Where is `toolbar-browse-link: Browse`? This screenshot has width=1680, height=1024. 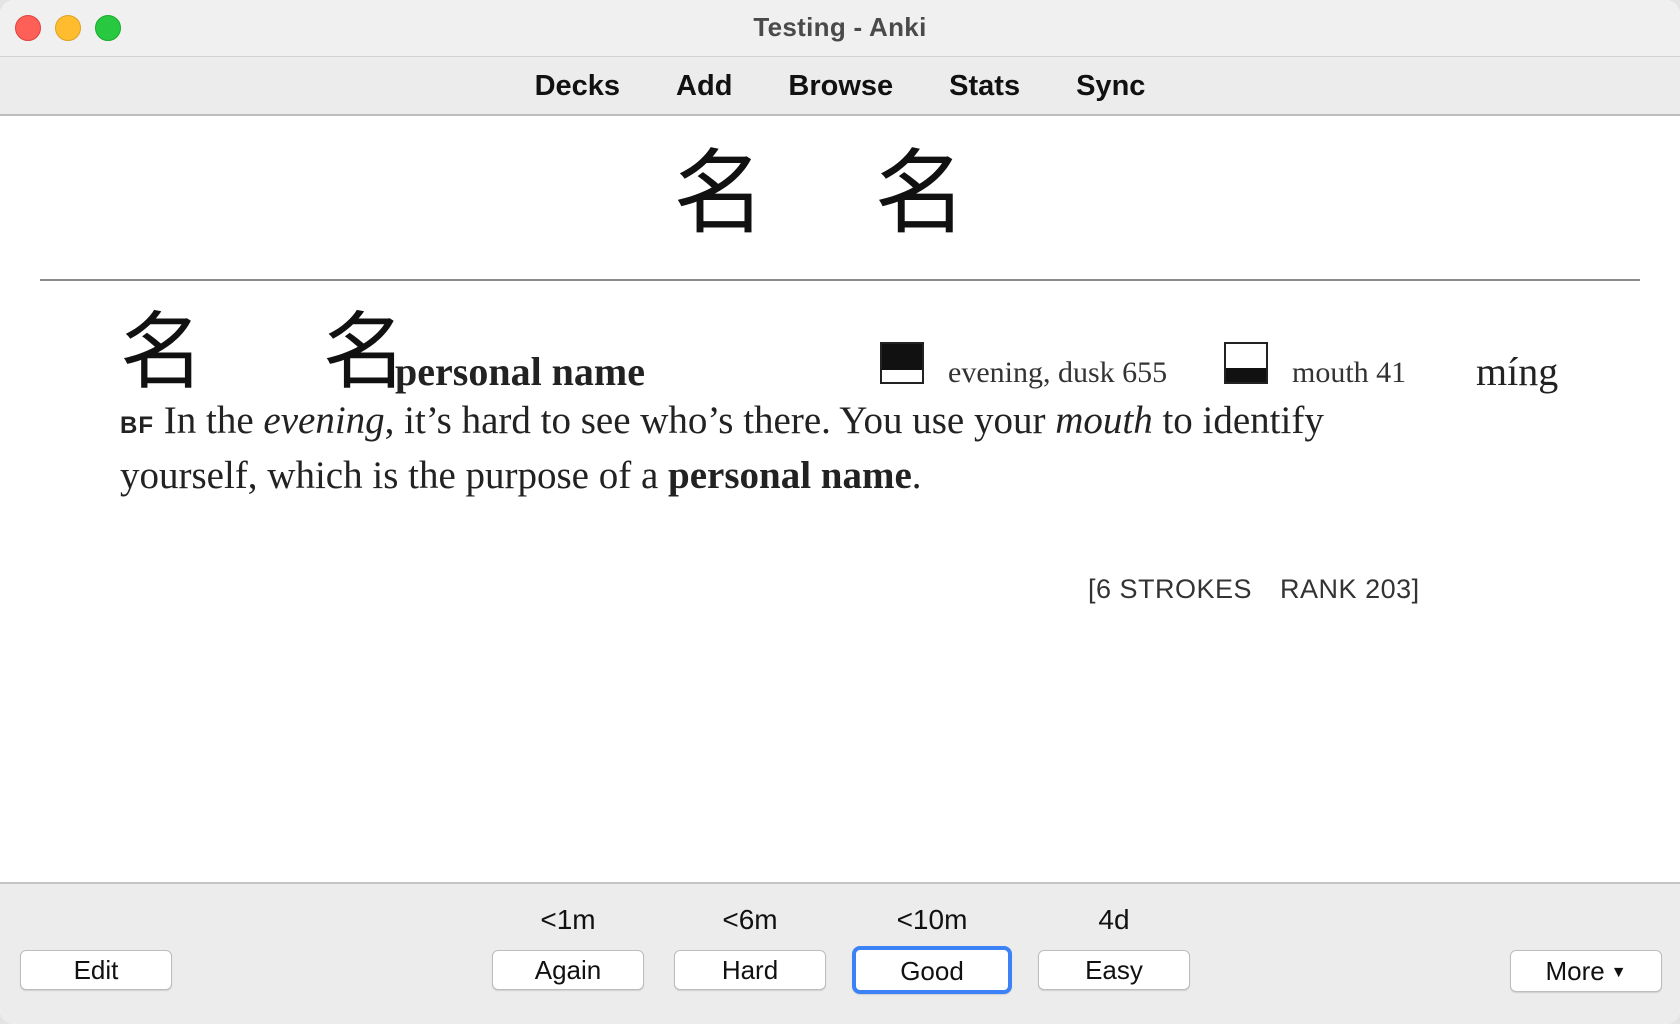 toolbar-browse-link: Browse is located at coordinates (840, 86).